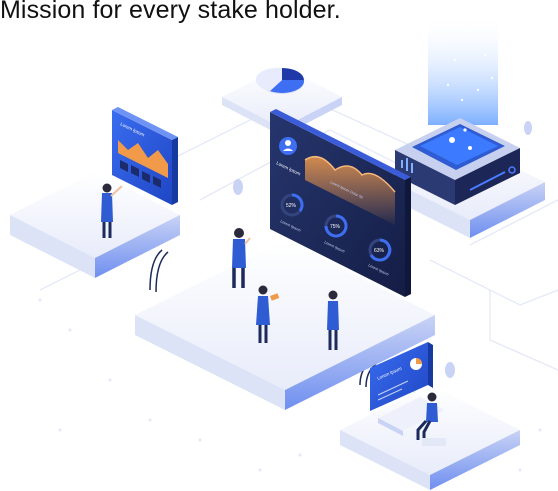  What do you see at coordinates (379, 251) in the screenshot?
I see `gauge-3-value: 63%` at bounding box center [379, 251].